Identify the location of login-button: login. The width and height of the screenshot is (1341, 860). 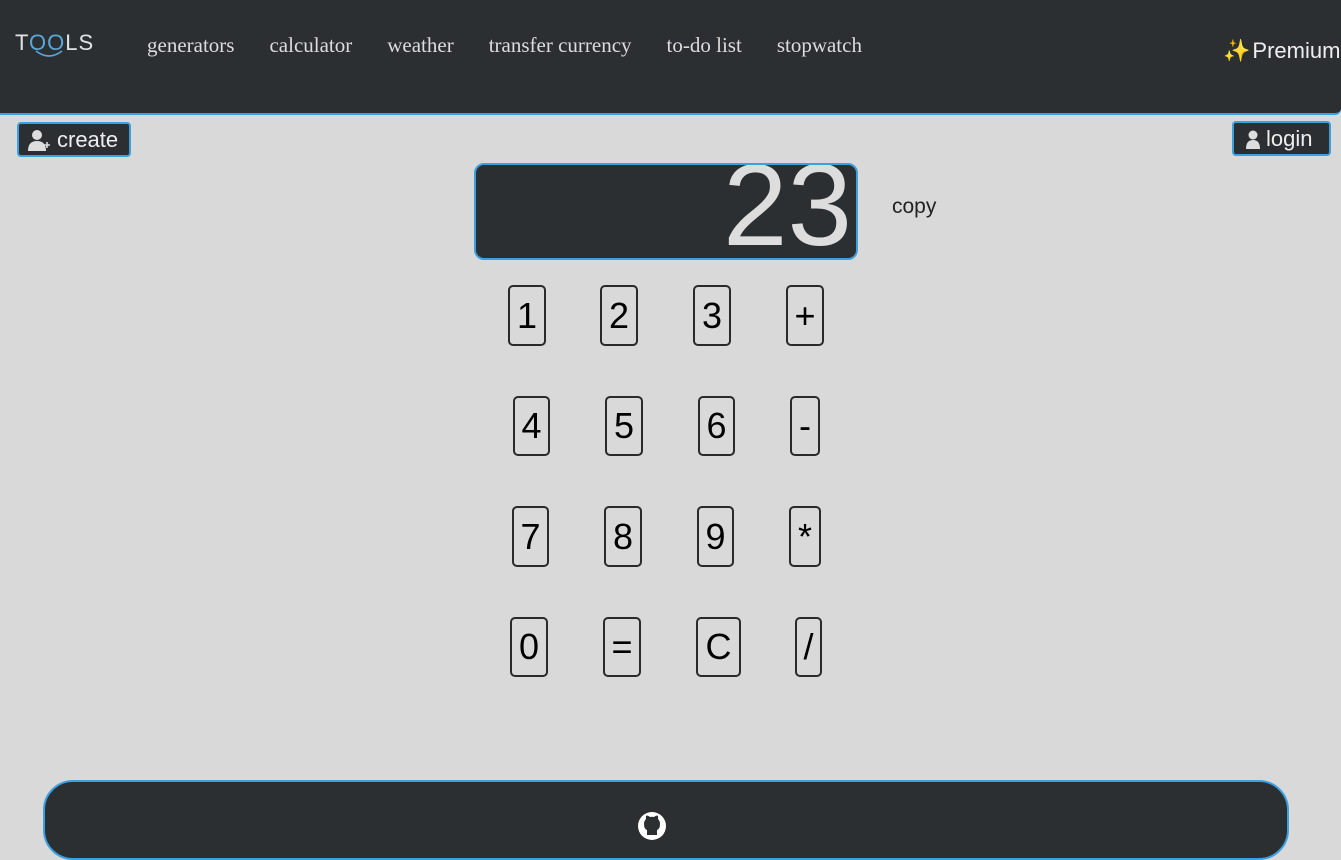
(1281, 138).